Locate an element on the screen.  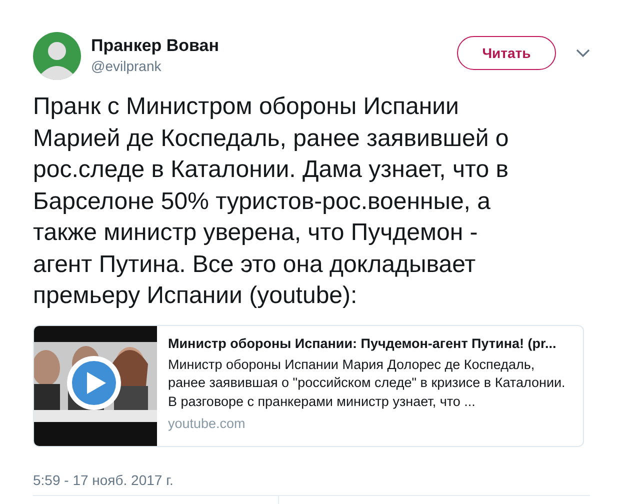
follow-button: Читать is located at coordinates (506, 53).